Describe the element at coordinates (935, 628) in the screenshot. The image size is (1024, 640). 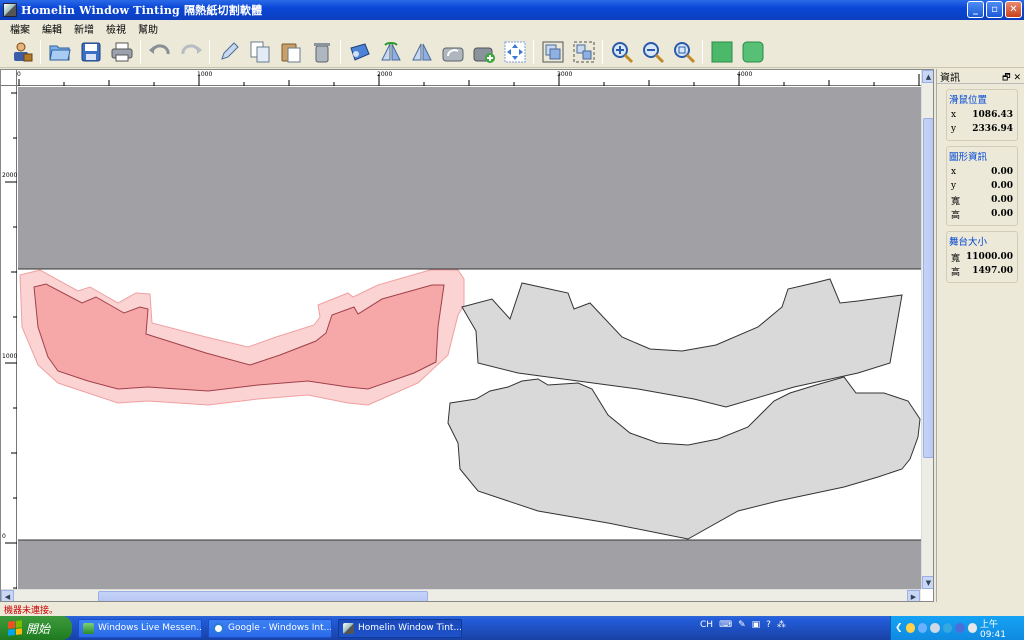
I see `monitor-icon` at that location.